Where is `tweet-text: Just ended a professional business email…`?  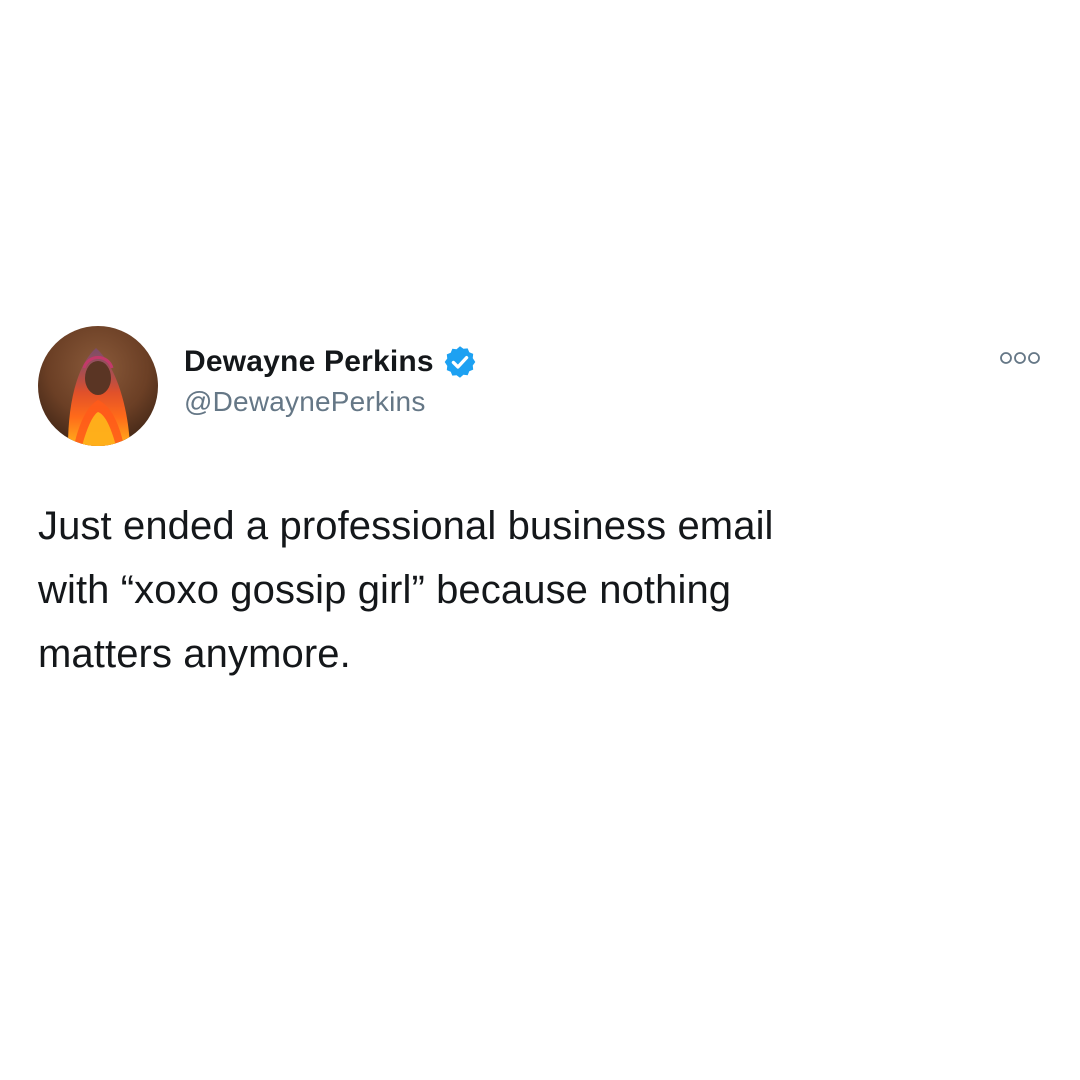
tweet-text: Just ended a professional business email… is located at coordinates (406, 590).